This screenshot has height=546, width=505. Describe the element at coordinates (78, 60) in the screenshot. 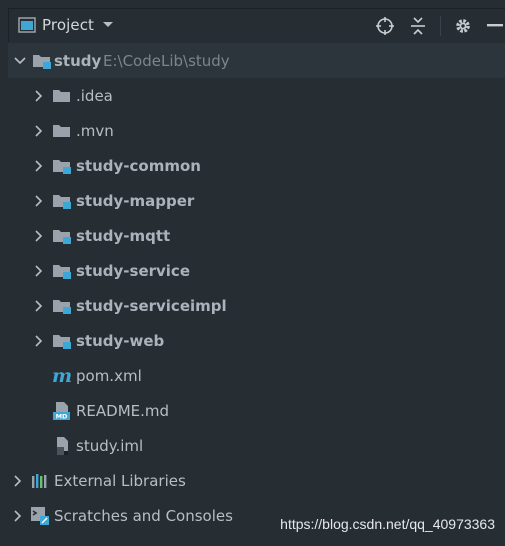

I see `root-name: study` at that location.